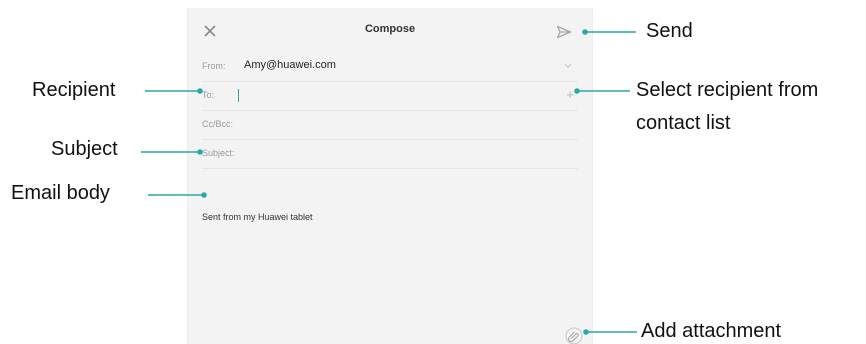 Image resolution: width=866 pixels, height=344 pixels. Describe the element at coordinates (586, 332) in the screenshot. I see `attachment-leader-dot` at that location.